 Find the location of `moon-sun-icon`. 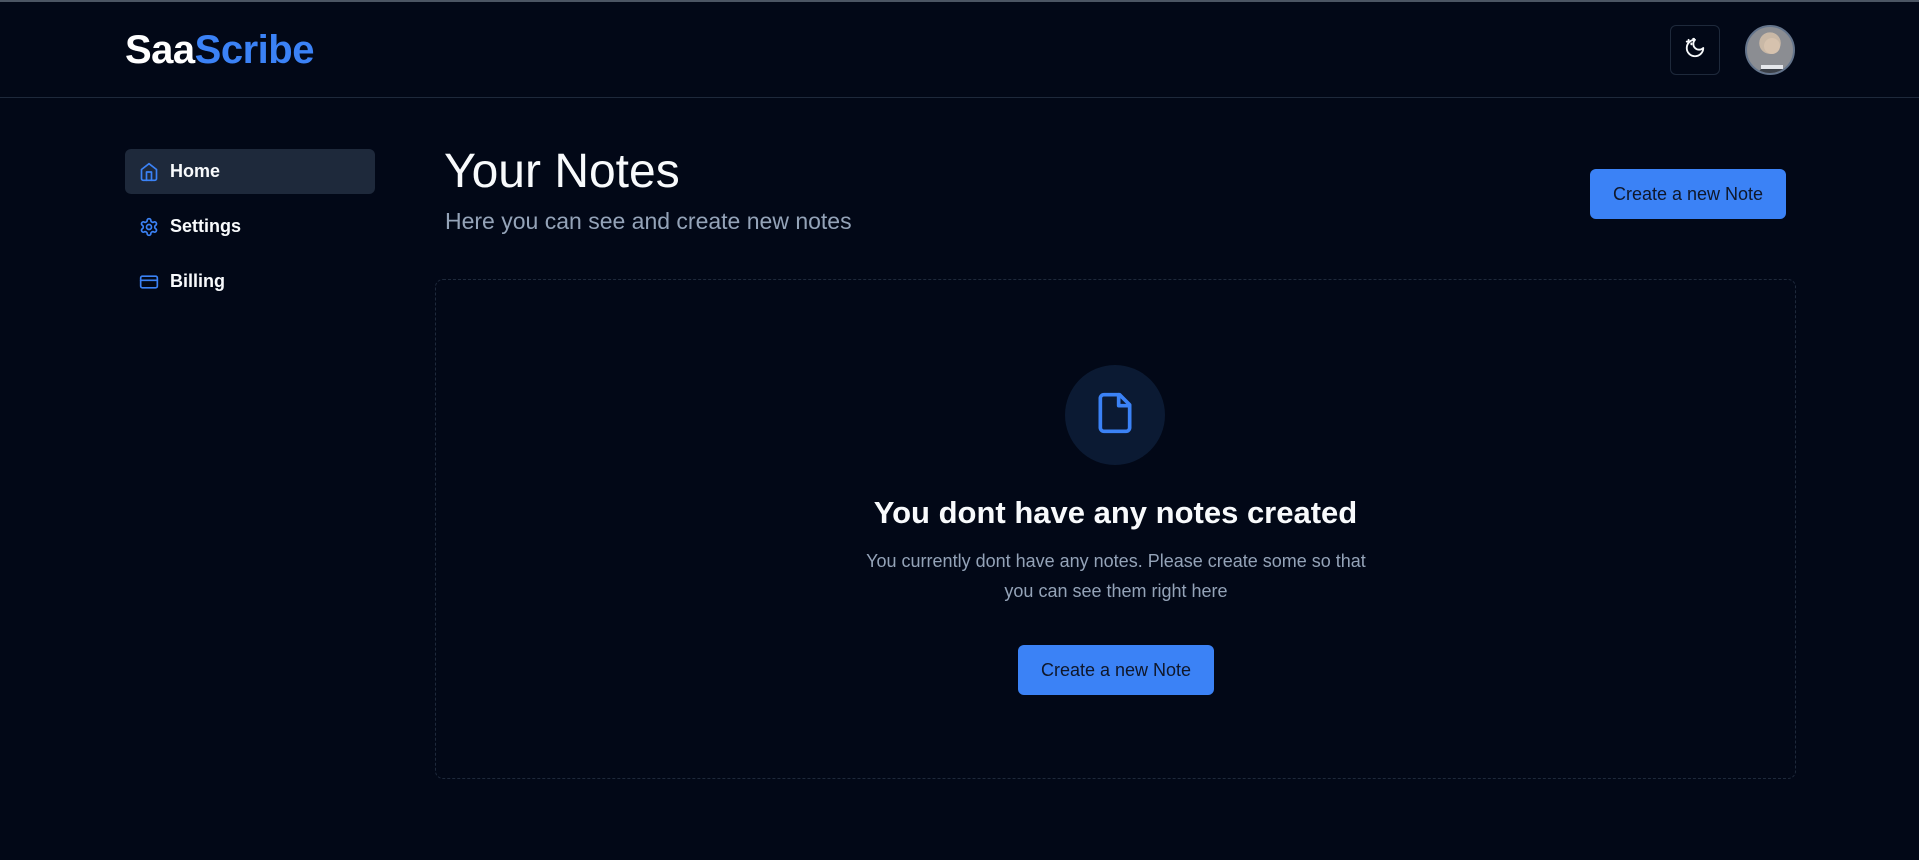

moon-sun-icon is located at coordinates (1695, 50).